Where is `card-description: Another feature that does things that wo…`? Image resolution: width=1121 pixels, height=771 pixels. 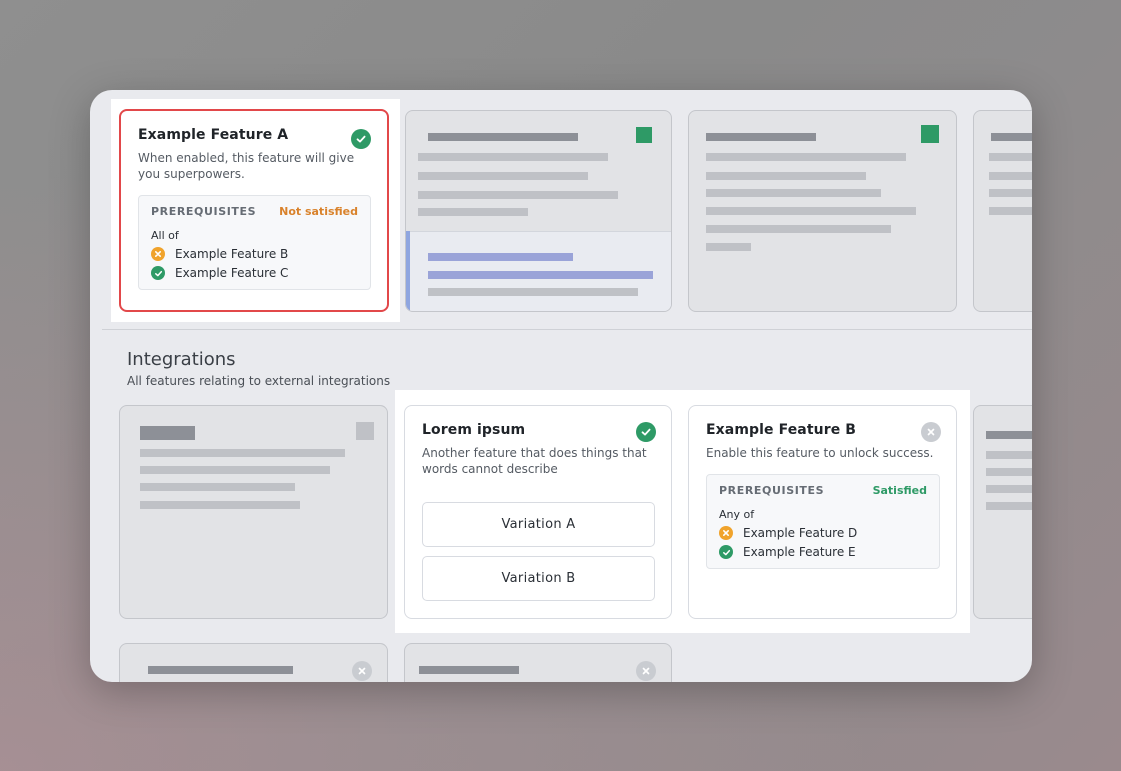 card-description: Another feature that does things that wo… is located at coordinates (534, 461).